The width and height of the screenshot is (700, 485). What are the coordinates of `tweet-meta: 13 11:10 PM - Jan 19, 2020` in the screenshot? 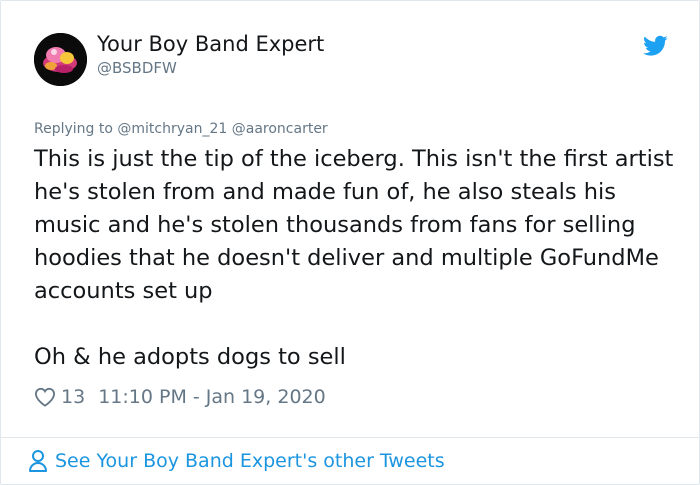 It's located at (180, 397).